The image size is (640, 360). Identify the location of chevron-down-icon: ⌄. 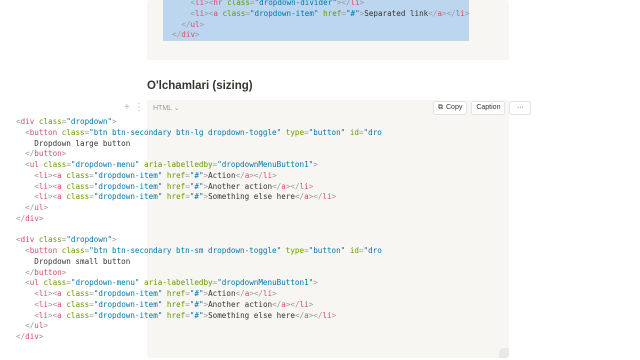
(176, 108).